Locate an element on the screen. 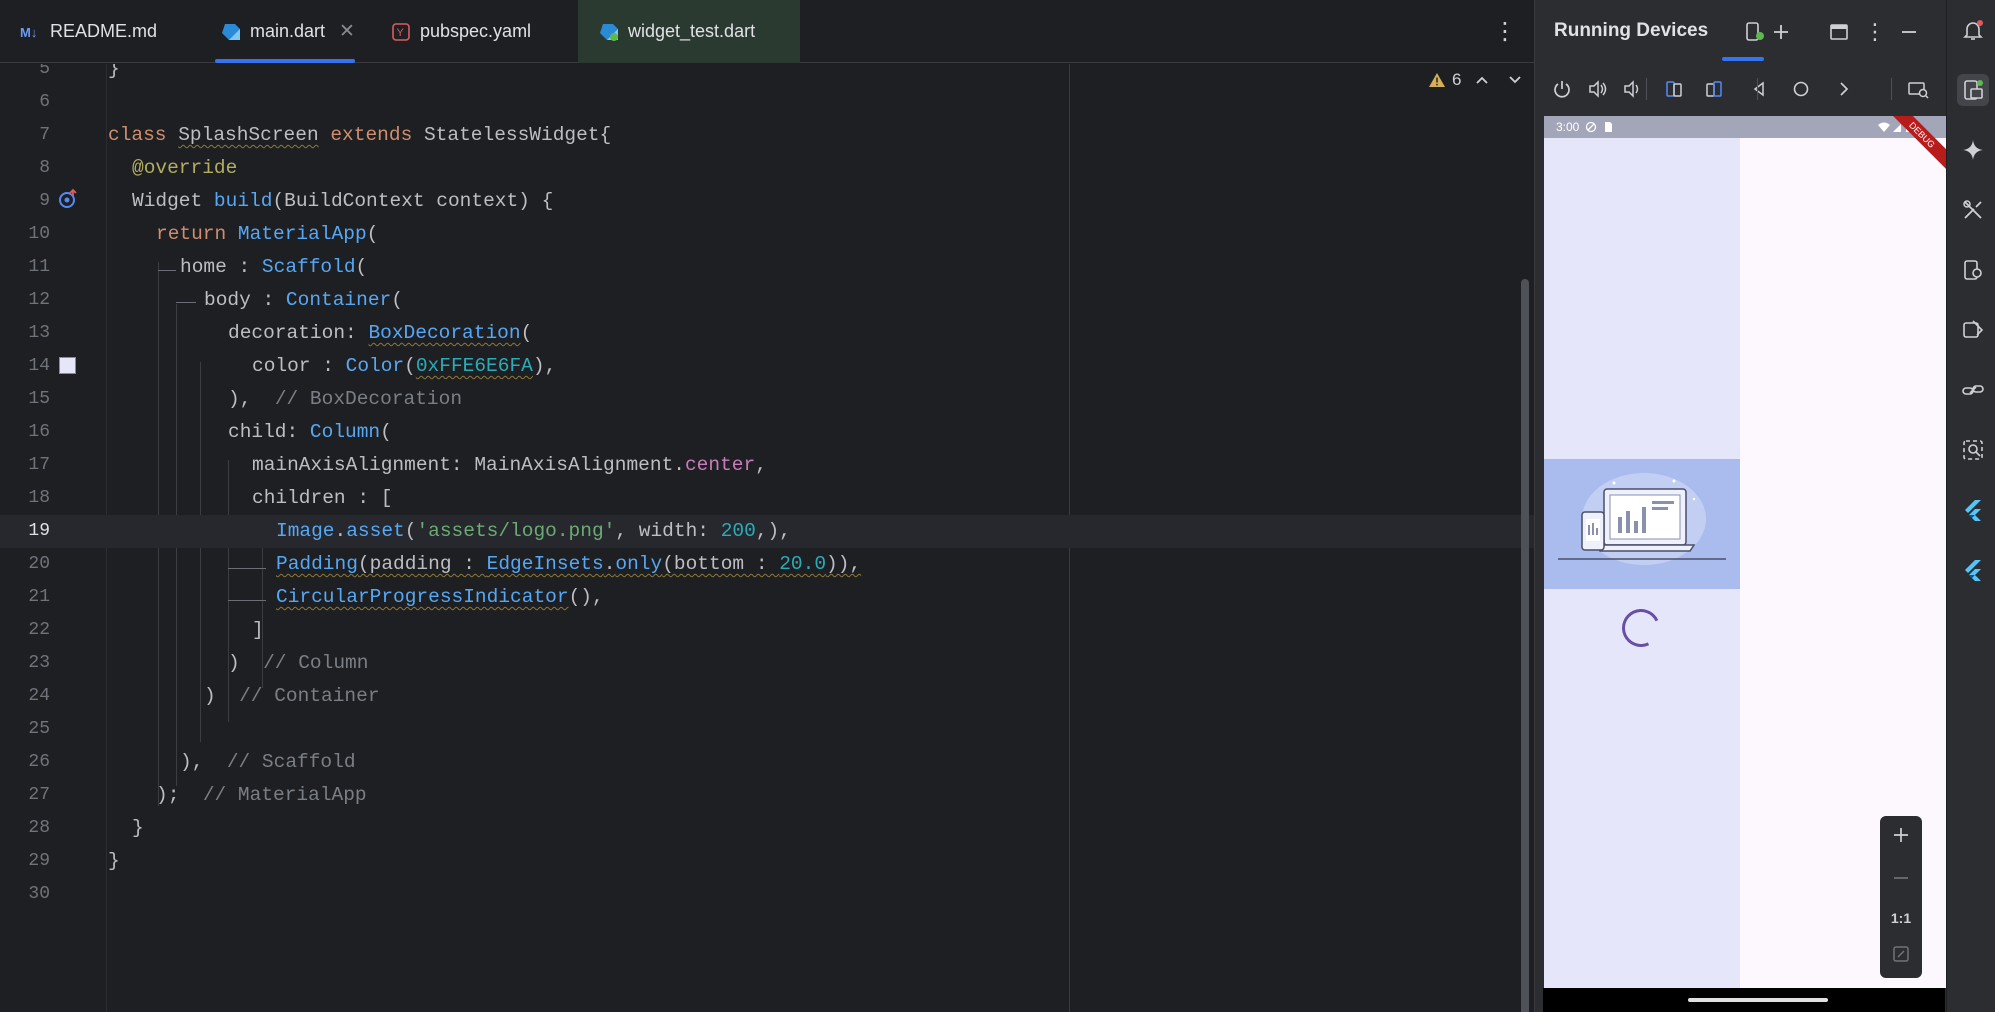 The height and width of the screenshot is (1012, 1995). dart-icon is located at coordinates (231, 32).